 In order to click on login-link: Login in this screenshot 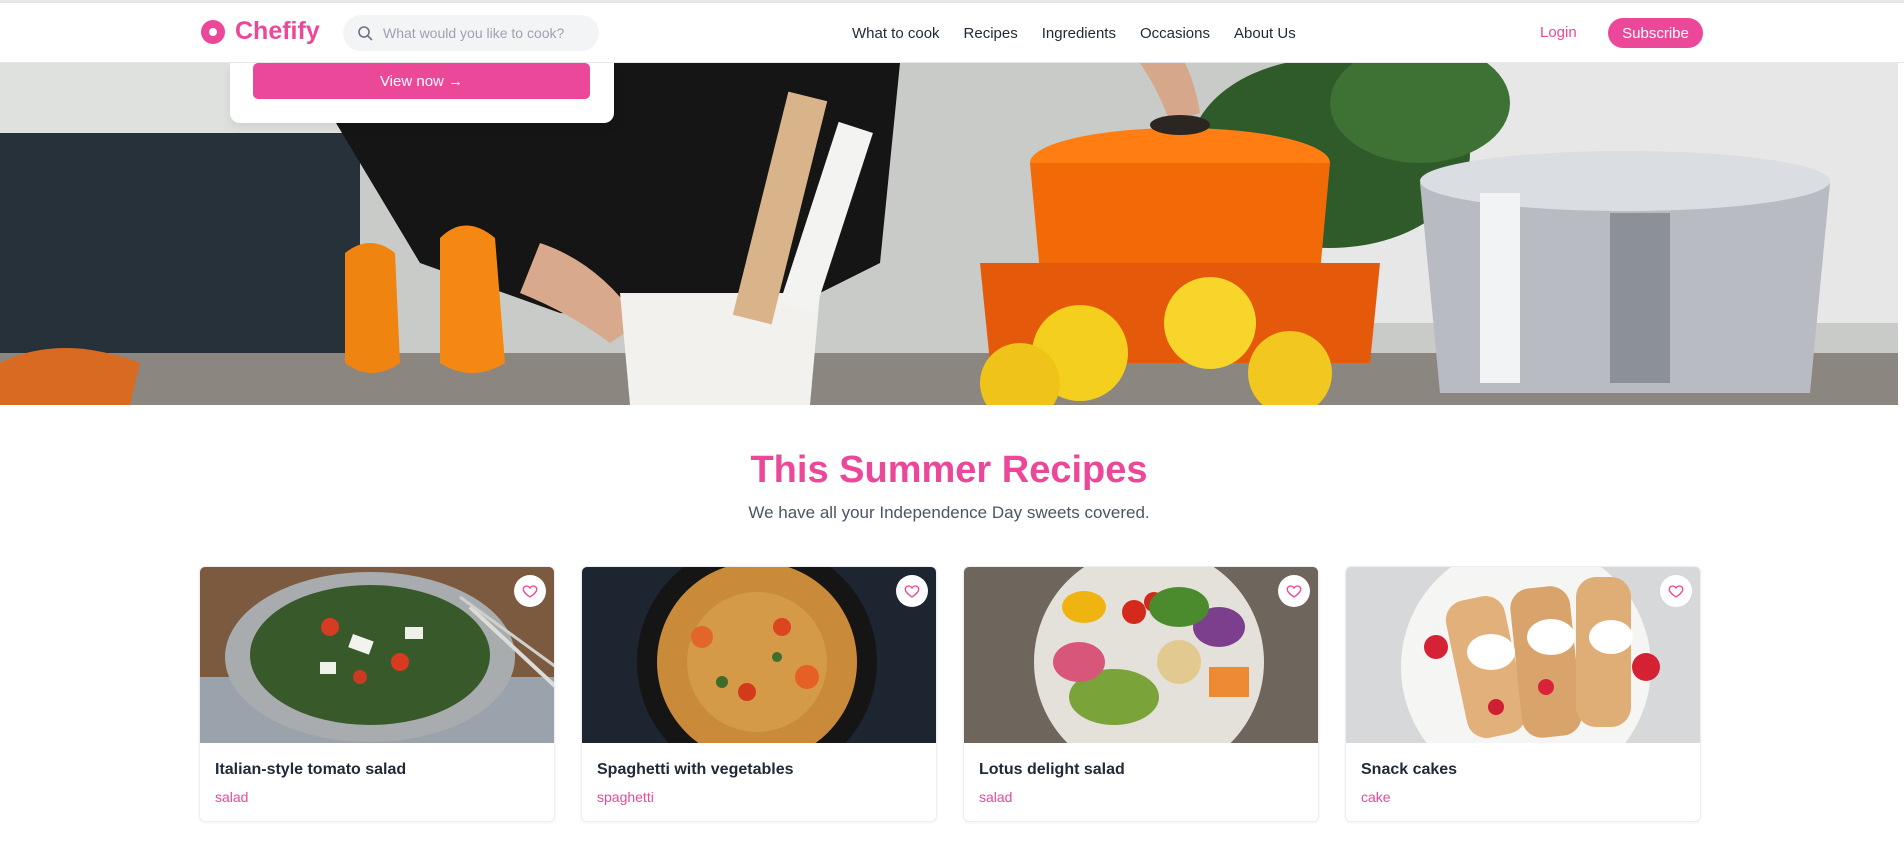, I will do `click(1558, 32)`.